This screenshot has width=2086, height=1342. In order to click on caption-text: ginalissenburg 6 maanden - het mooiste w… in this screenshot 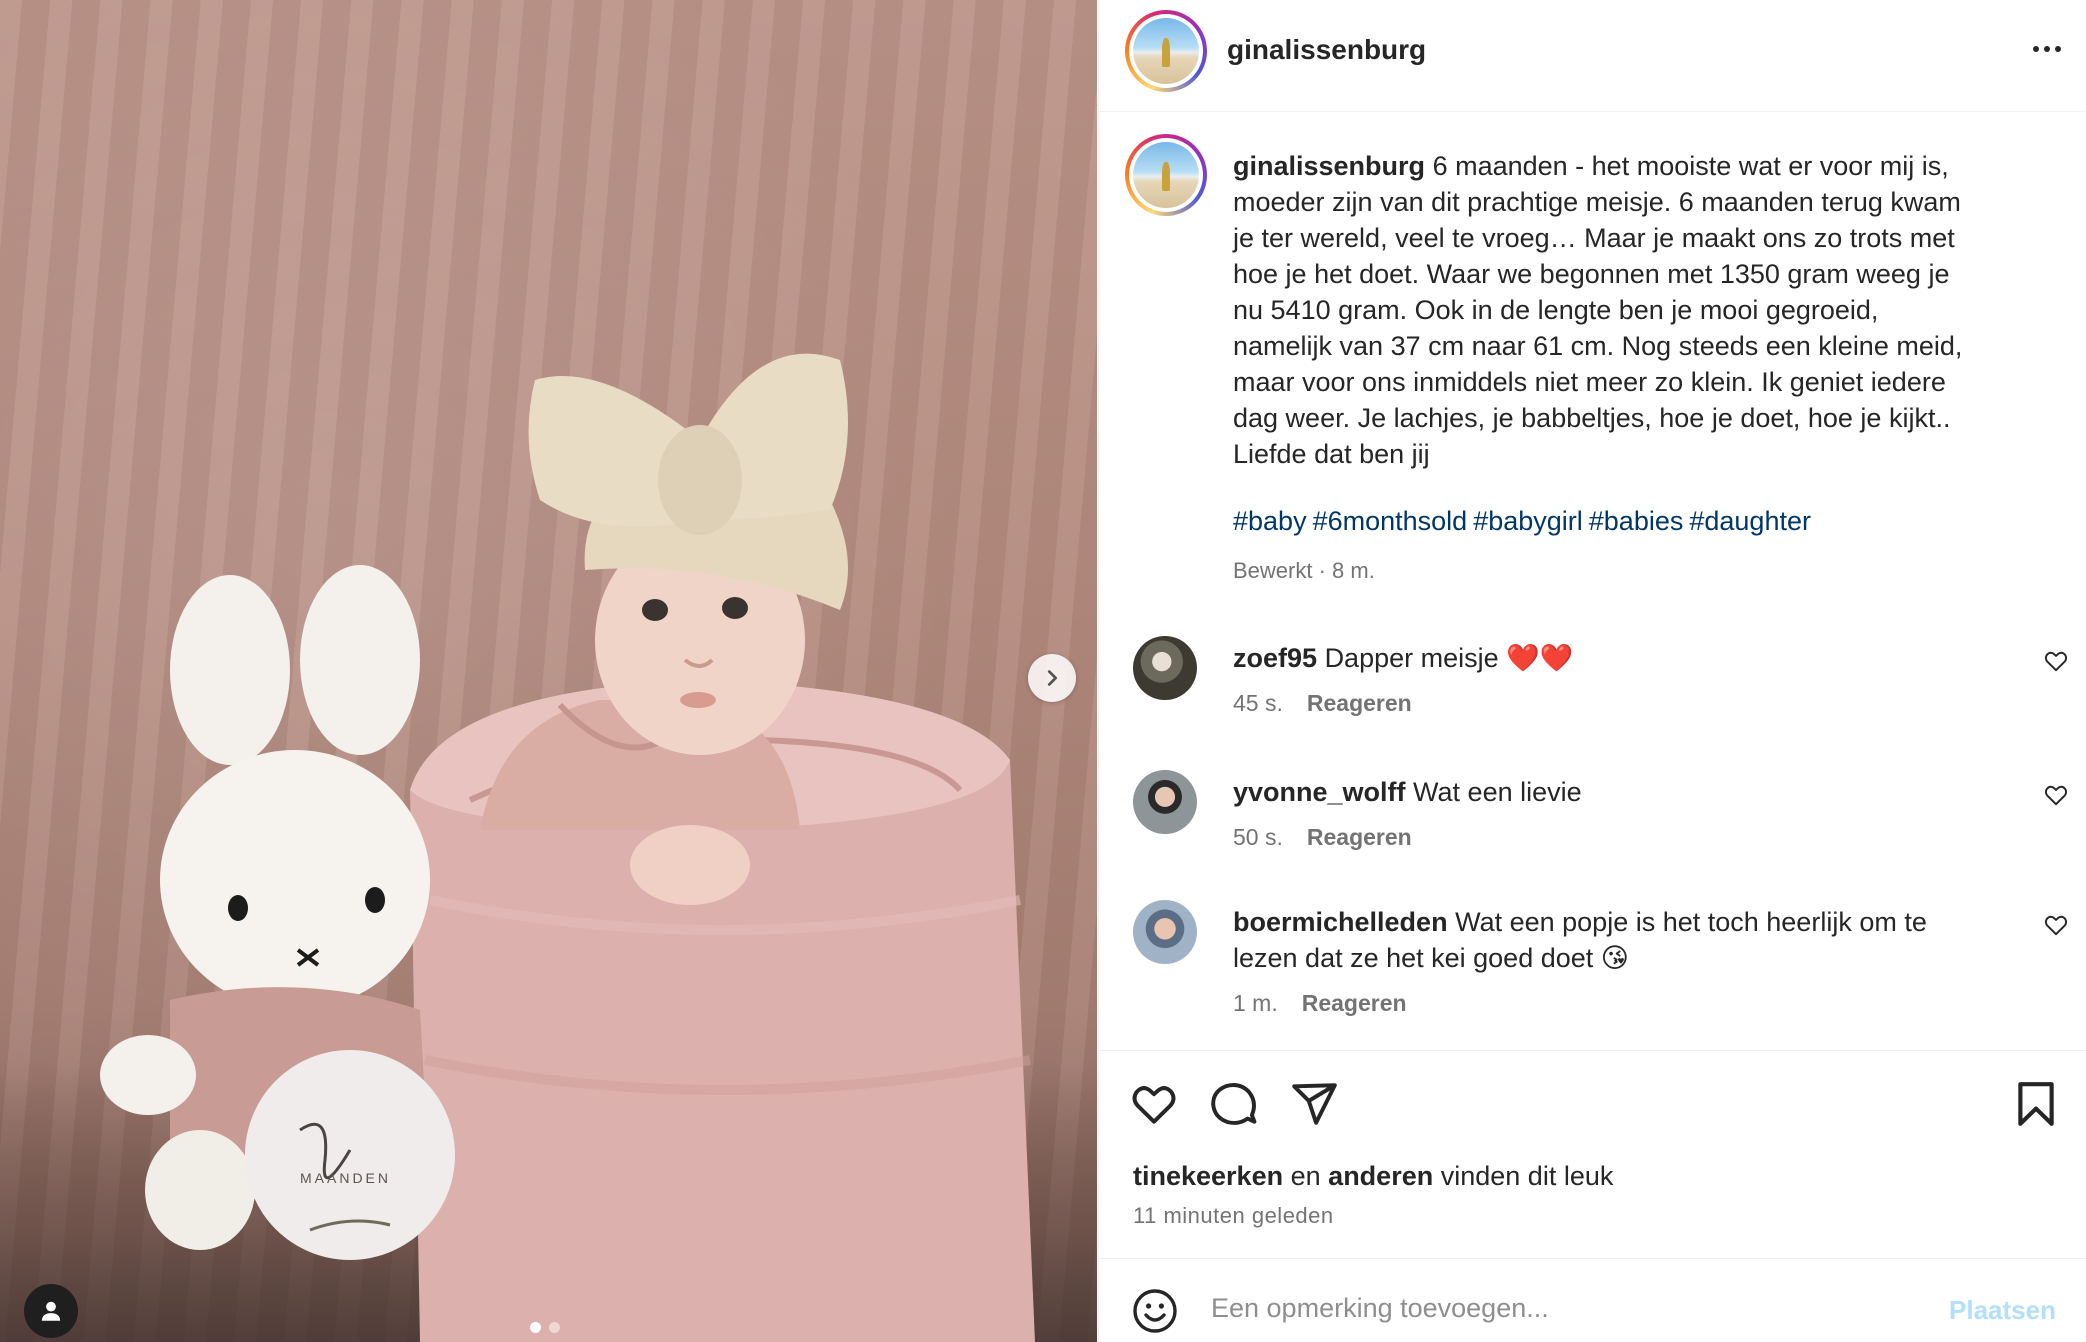, I will do `click(1633, 310)`.